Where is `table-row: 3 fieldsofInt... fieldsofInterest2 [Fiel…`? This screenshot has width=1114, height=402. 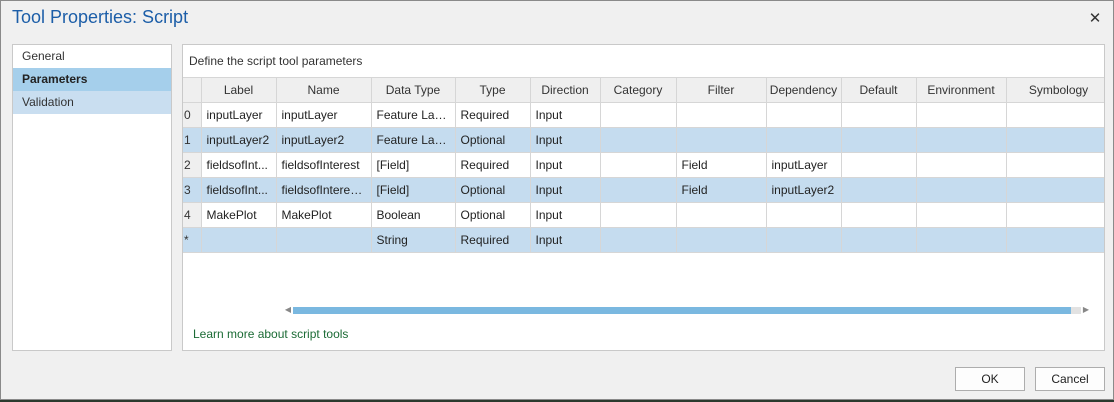
table-row: 3 fieldsofInt... fieldsofInterest2 [Fiel… is located at coordinates (643, 190).